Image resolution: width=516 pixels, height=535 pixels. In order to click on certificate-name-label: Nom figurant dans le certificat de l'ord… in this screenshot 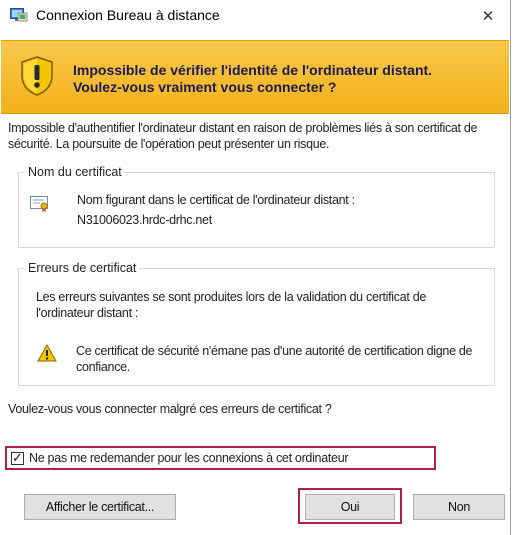, I will do `click(216, 200)`.